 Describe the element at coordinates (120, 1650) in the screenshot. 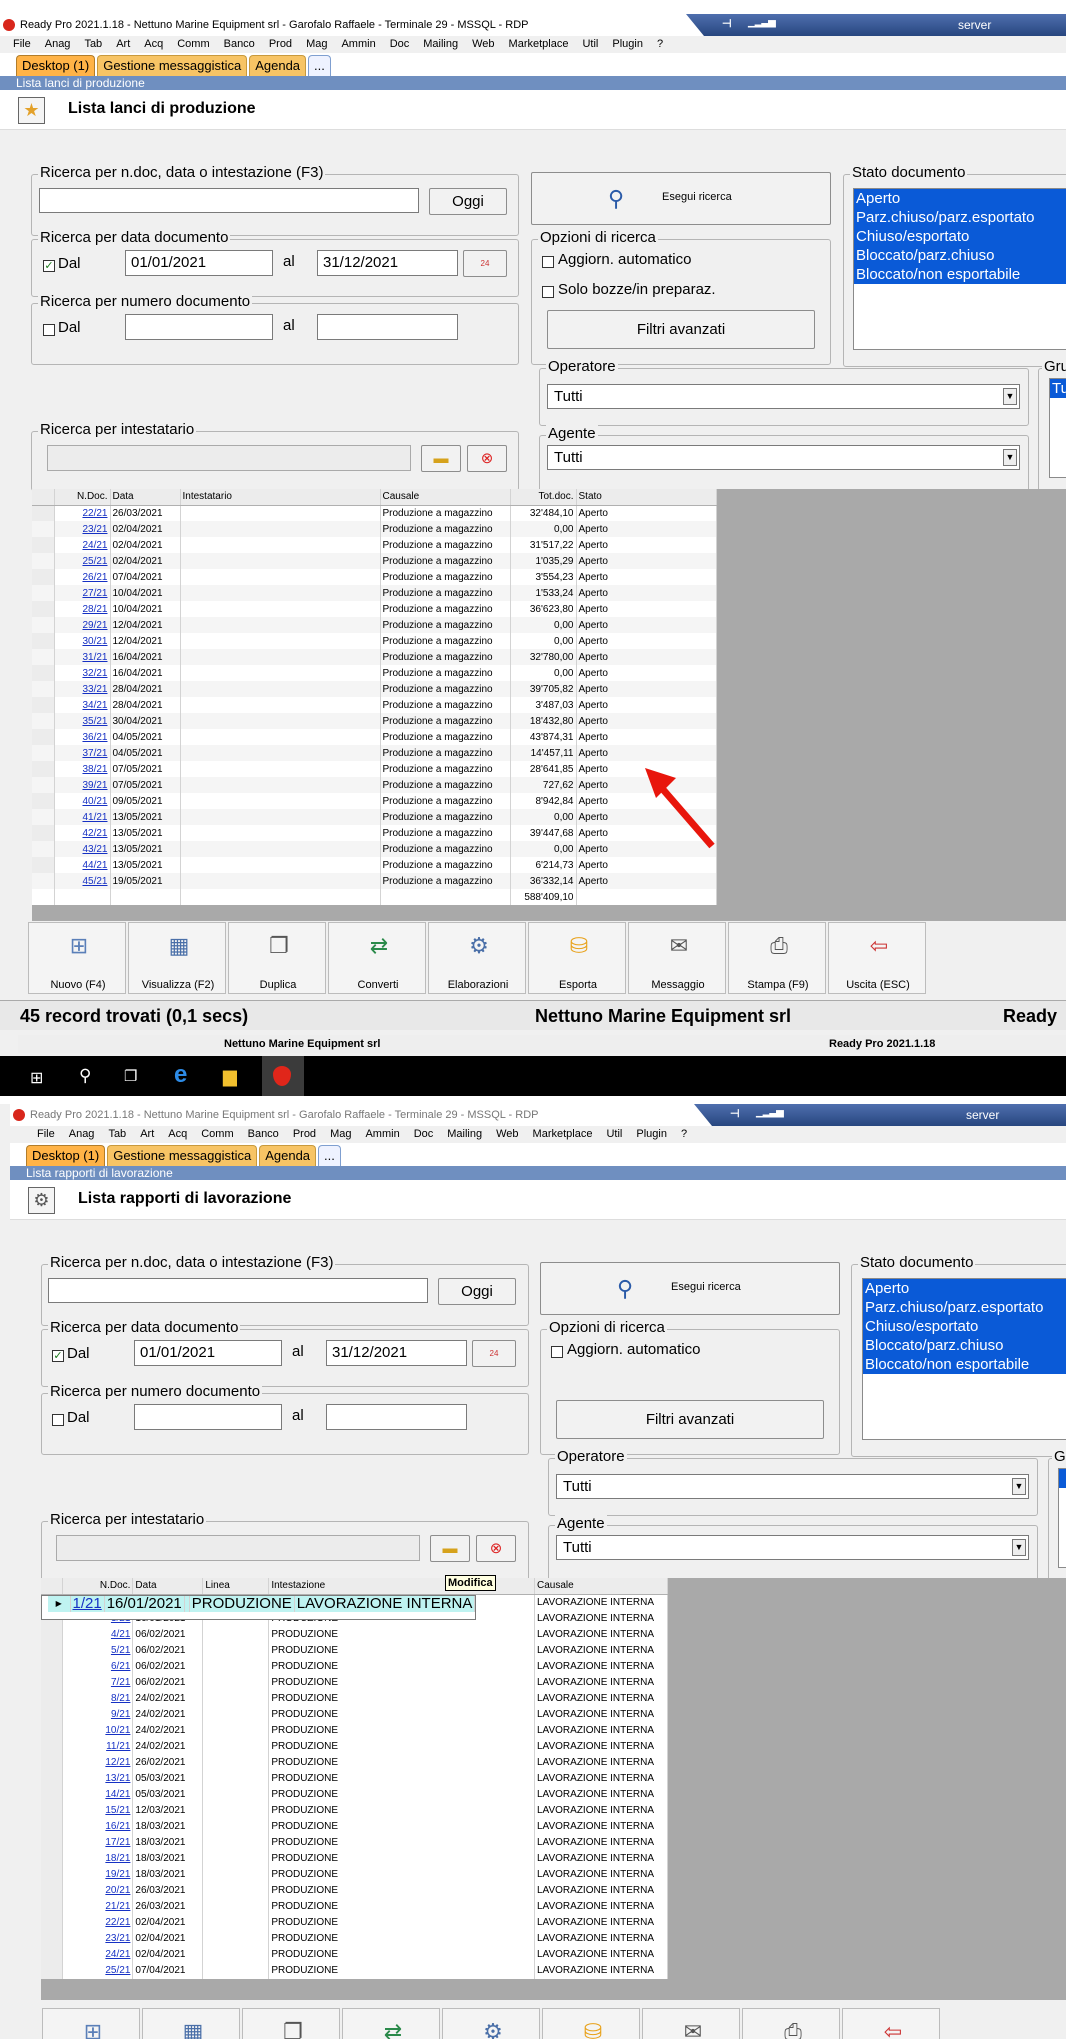

I see `doc-number-link: 5/21` at that location.